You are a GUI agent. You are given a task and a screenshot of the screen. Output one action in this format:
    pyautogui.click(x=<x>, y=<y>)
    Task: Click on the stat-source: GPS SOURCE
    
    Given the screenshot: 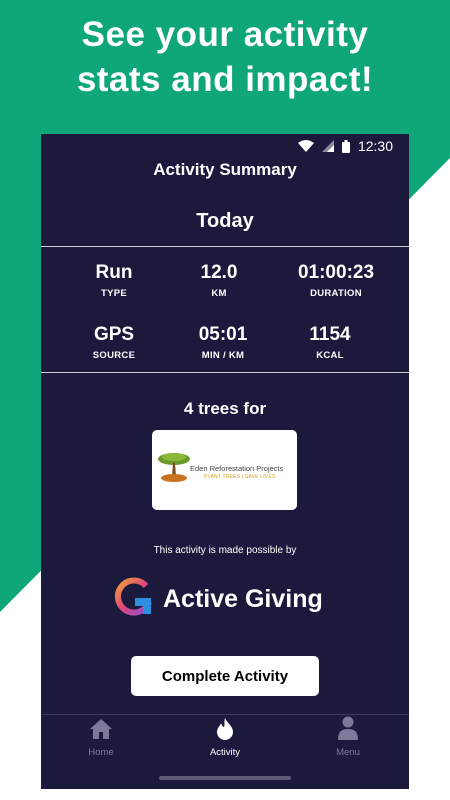 What is the action you would take?
    pyautogui.click(x=114, y=342)
    